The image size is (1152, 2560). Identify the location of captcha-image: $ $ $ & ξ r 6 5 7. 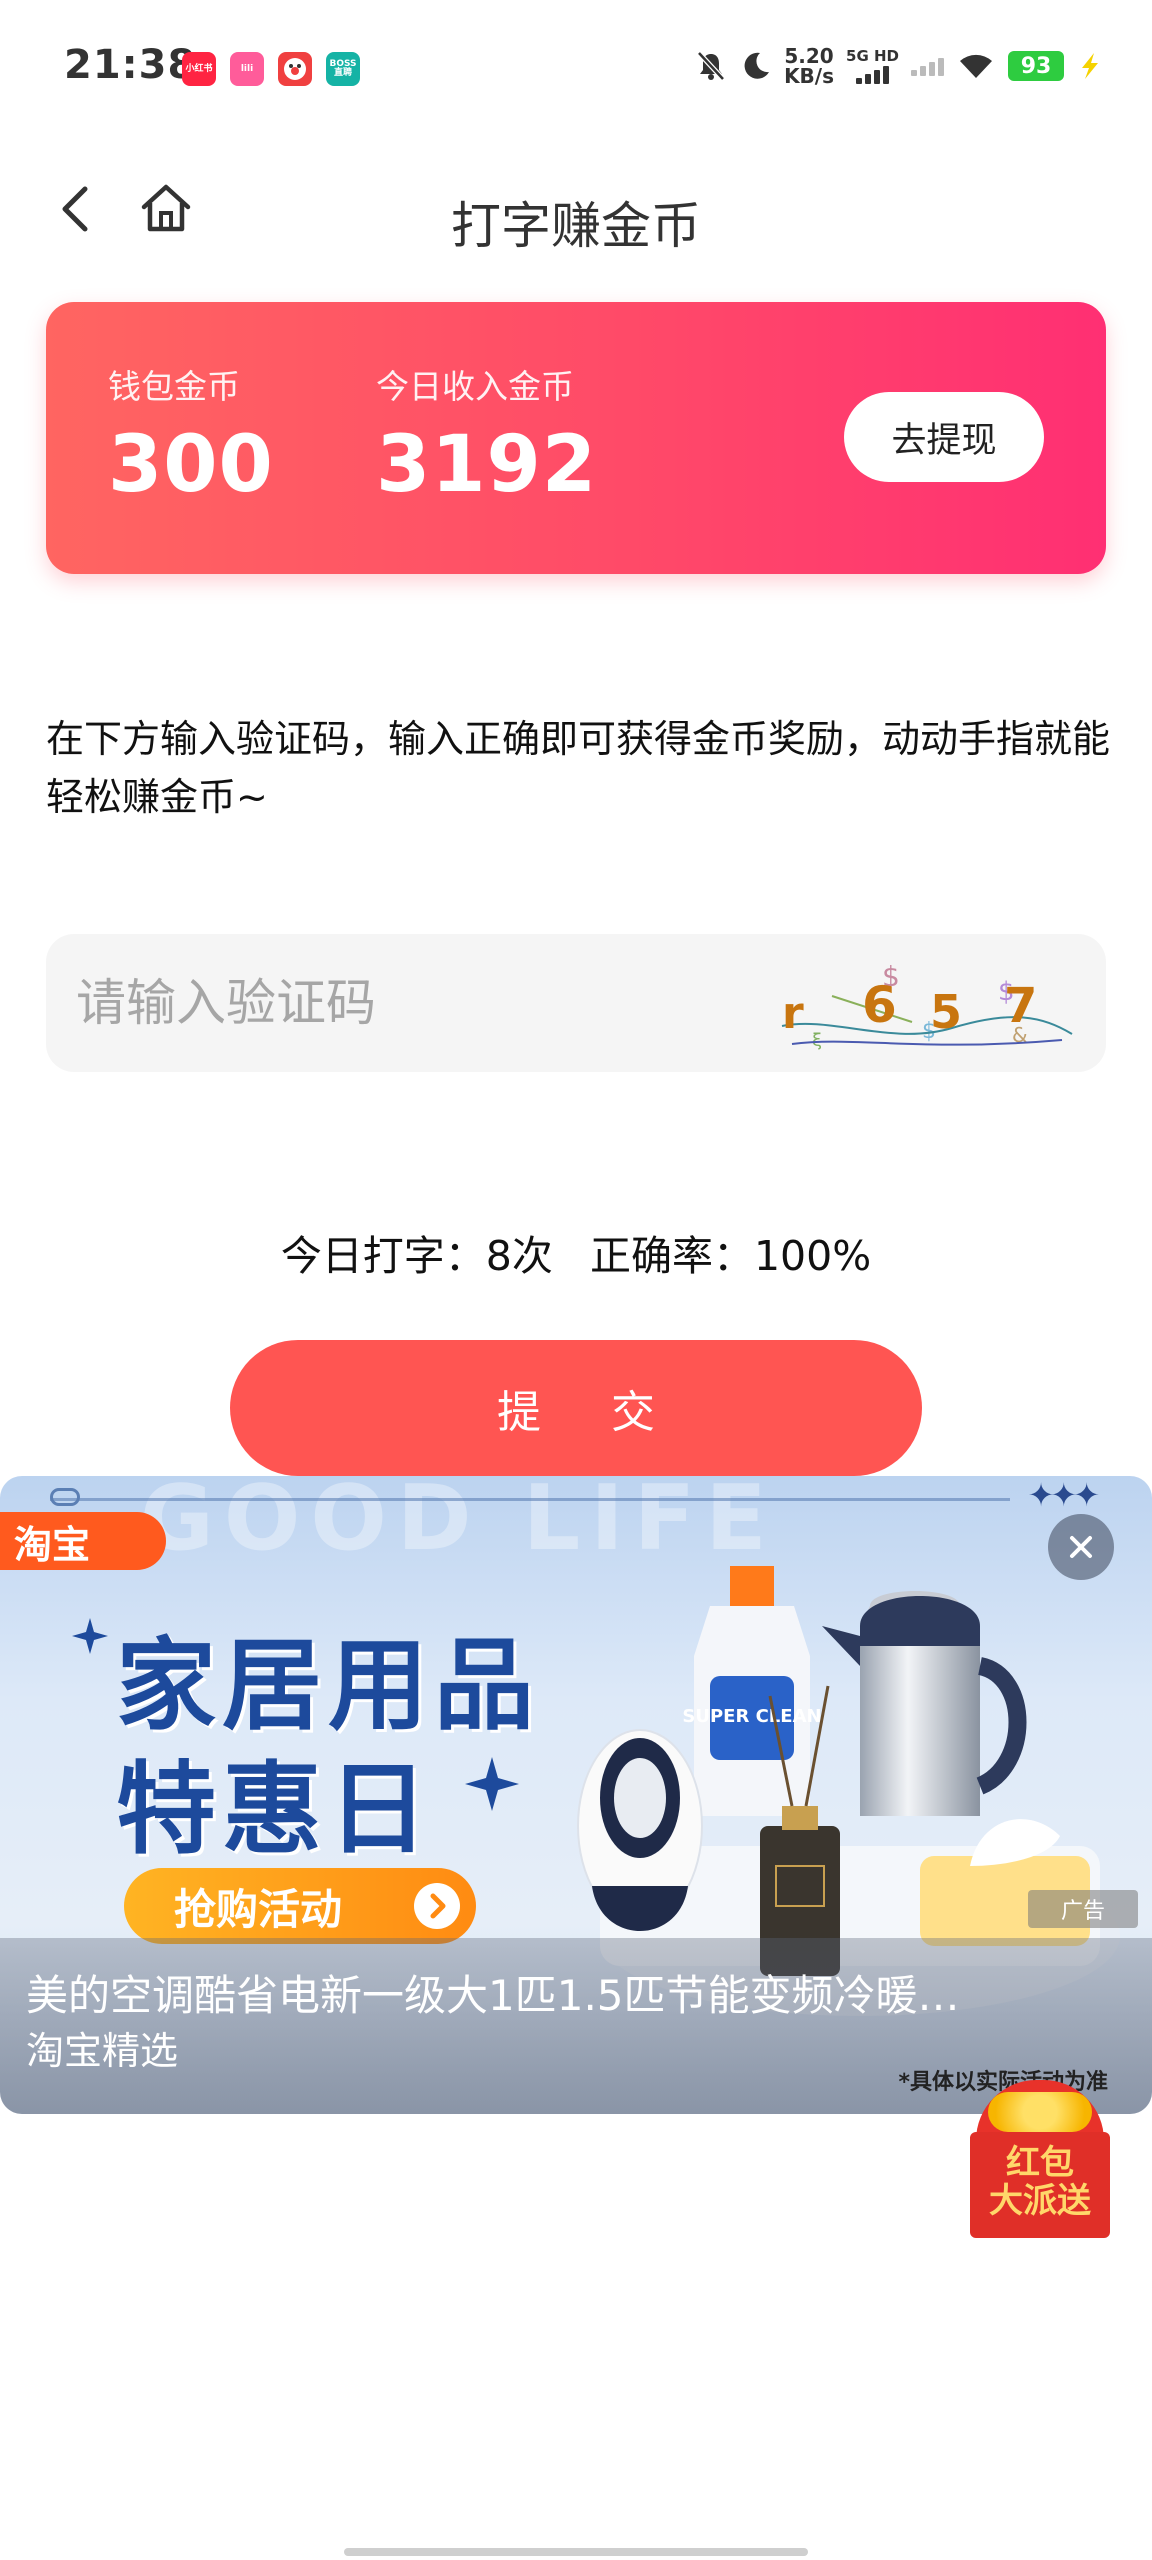
(924, 1006).